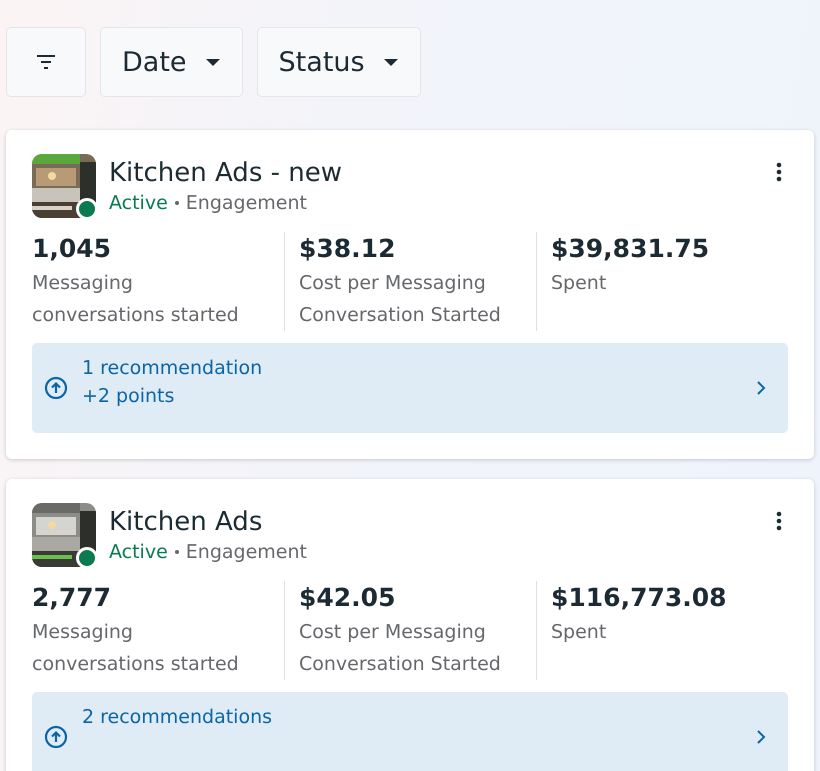  Describe the element at coordinates (178, 717) in the screenshot. I see `recommendation-title: 2 recommendations` at that location.